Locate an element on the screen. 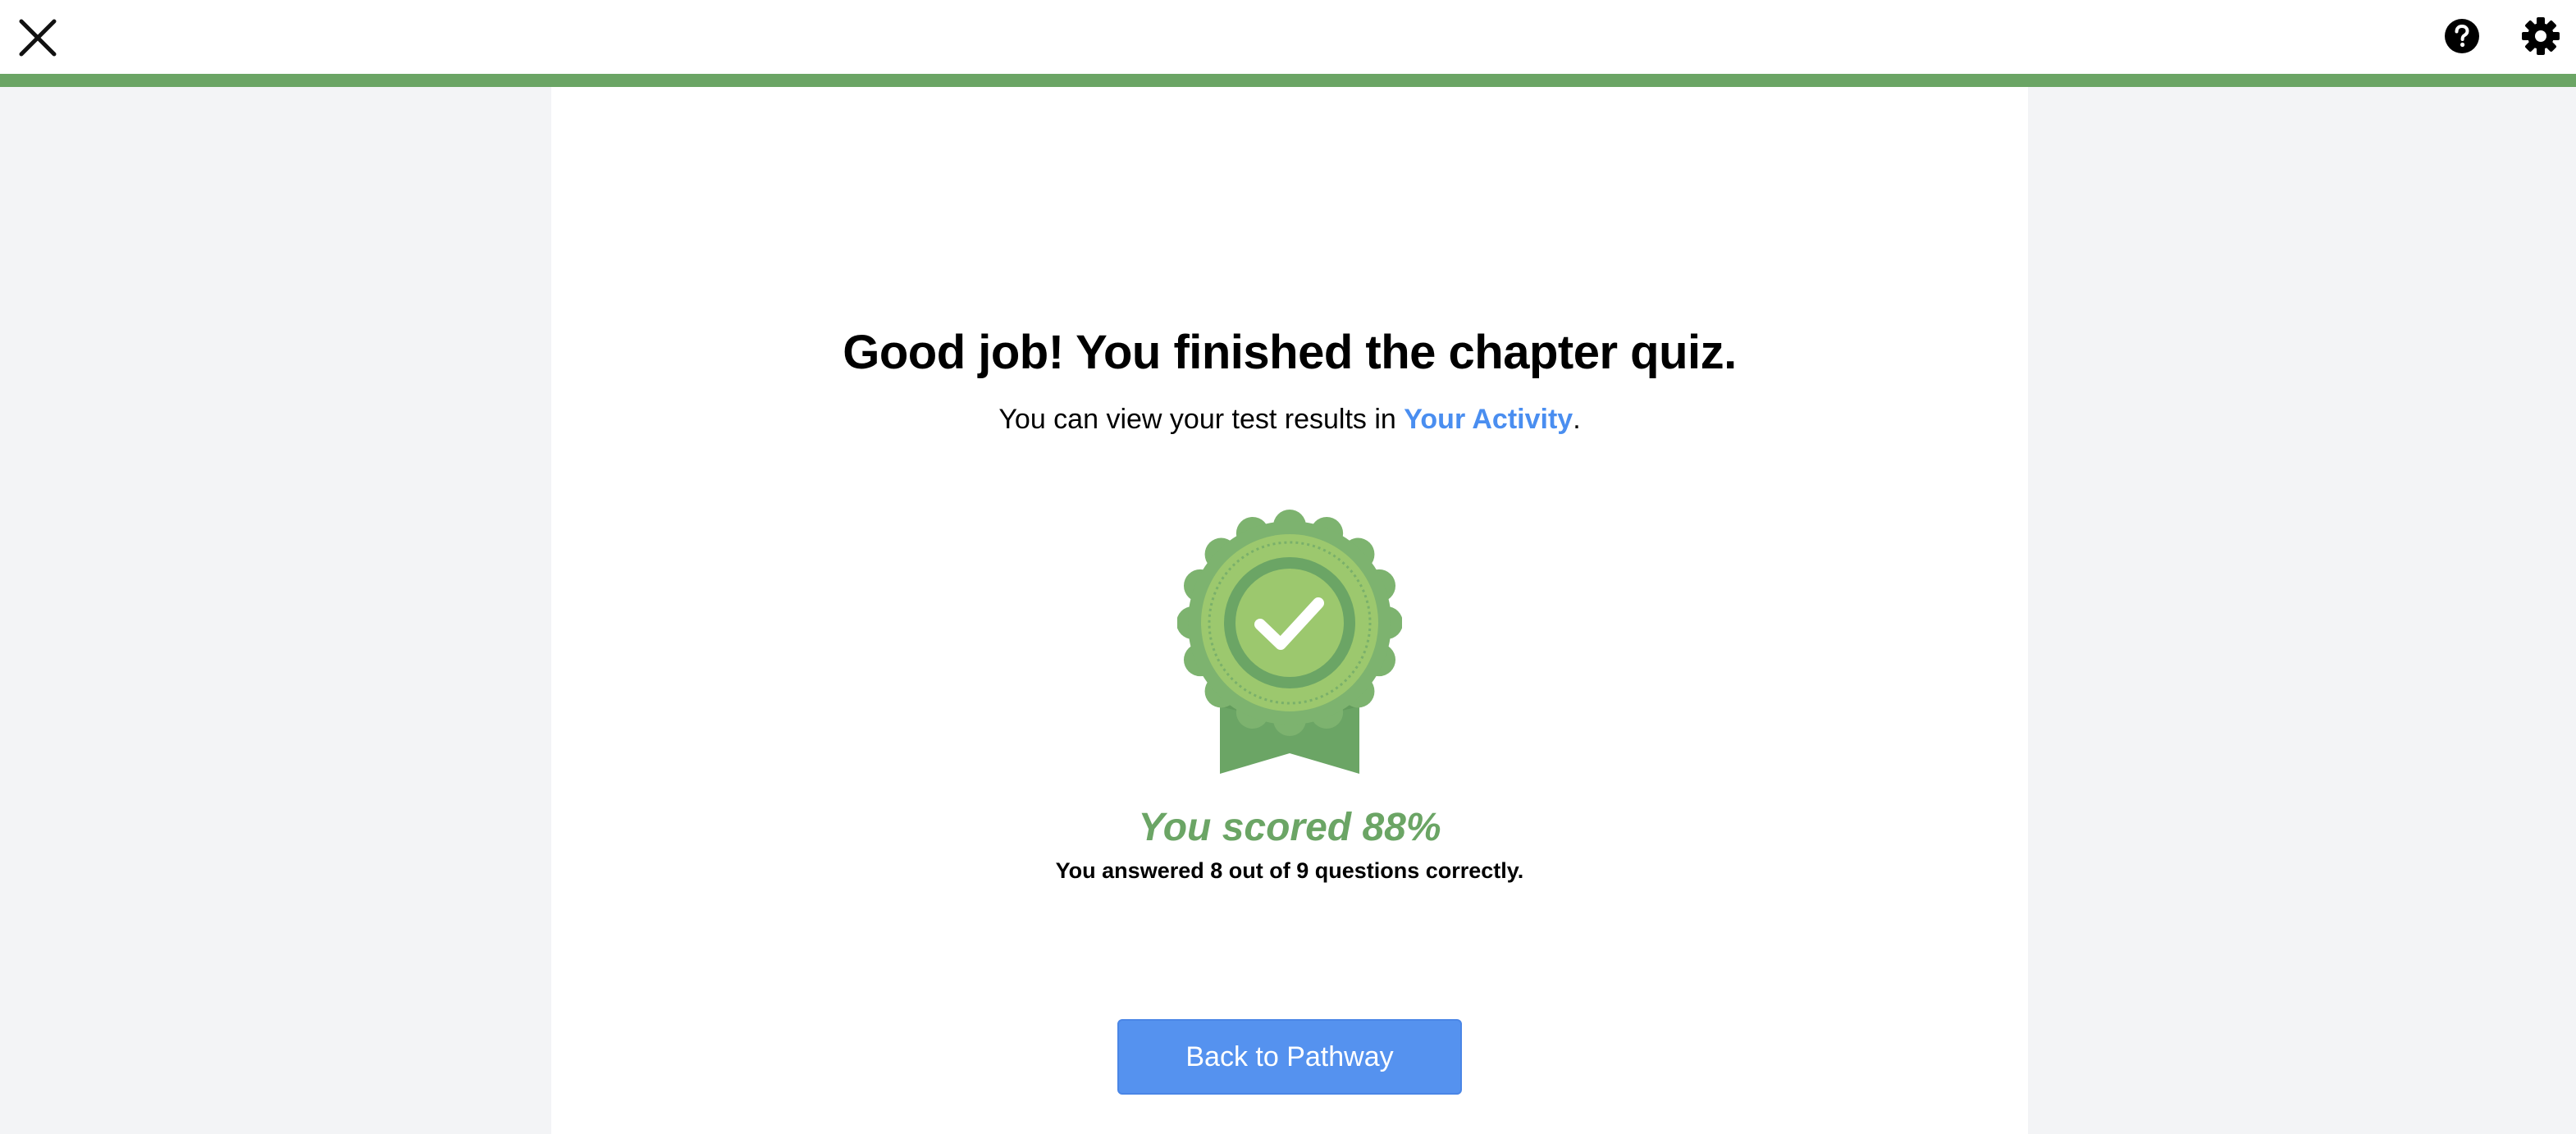 The image size is (2576, 1134). award-ribbon-checkmark-icon is located at coordinates (1289, 642).